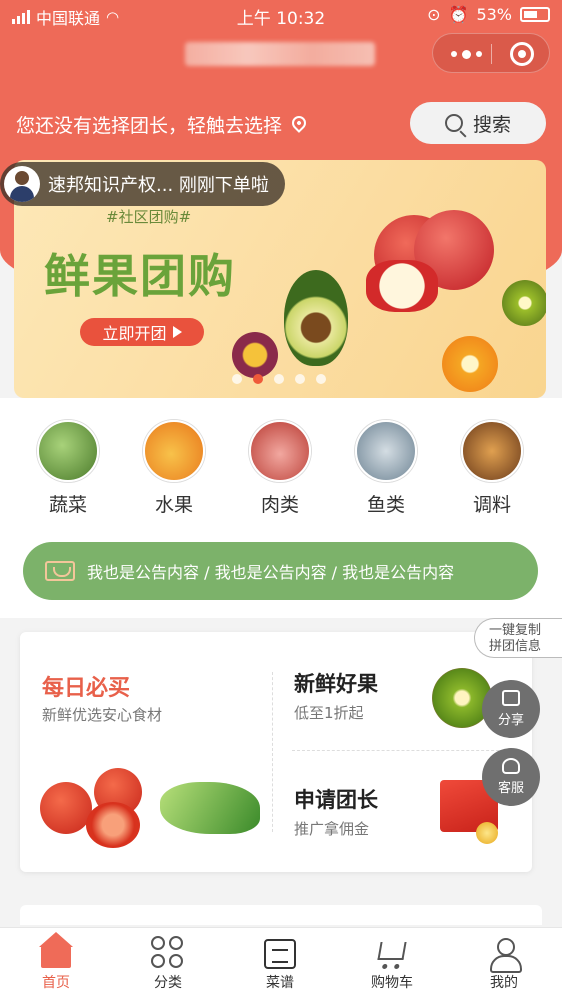 Image resolution: width=562 pixels, height=1000 pixels. Describe the element at coordinates (466, 54) in the screenshot. I see `more-dots-icon` at that location.